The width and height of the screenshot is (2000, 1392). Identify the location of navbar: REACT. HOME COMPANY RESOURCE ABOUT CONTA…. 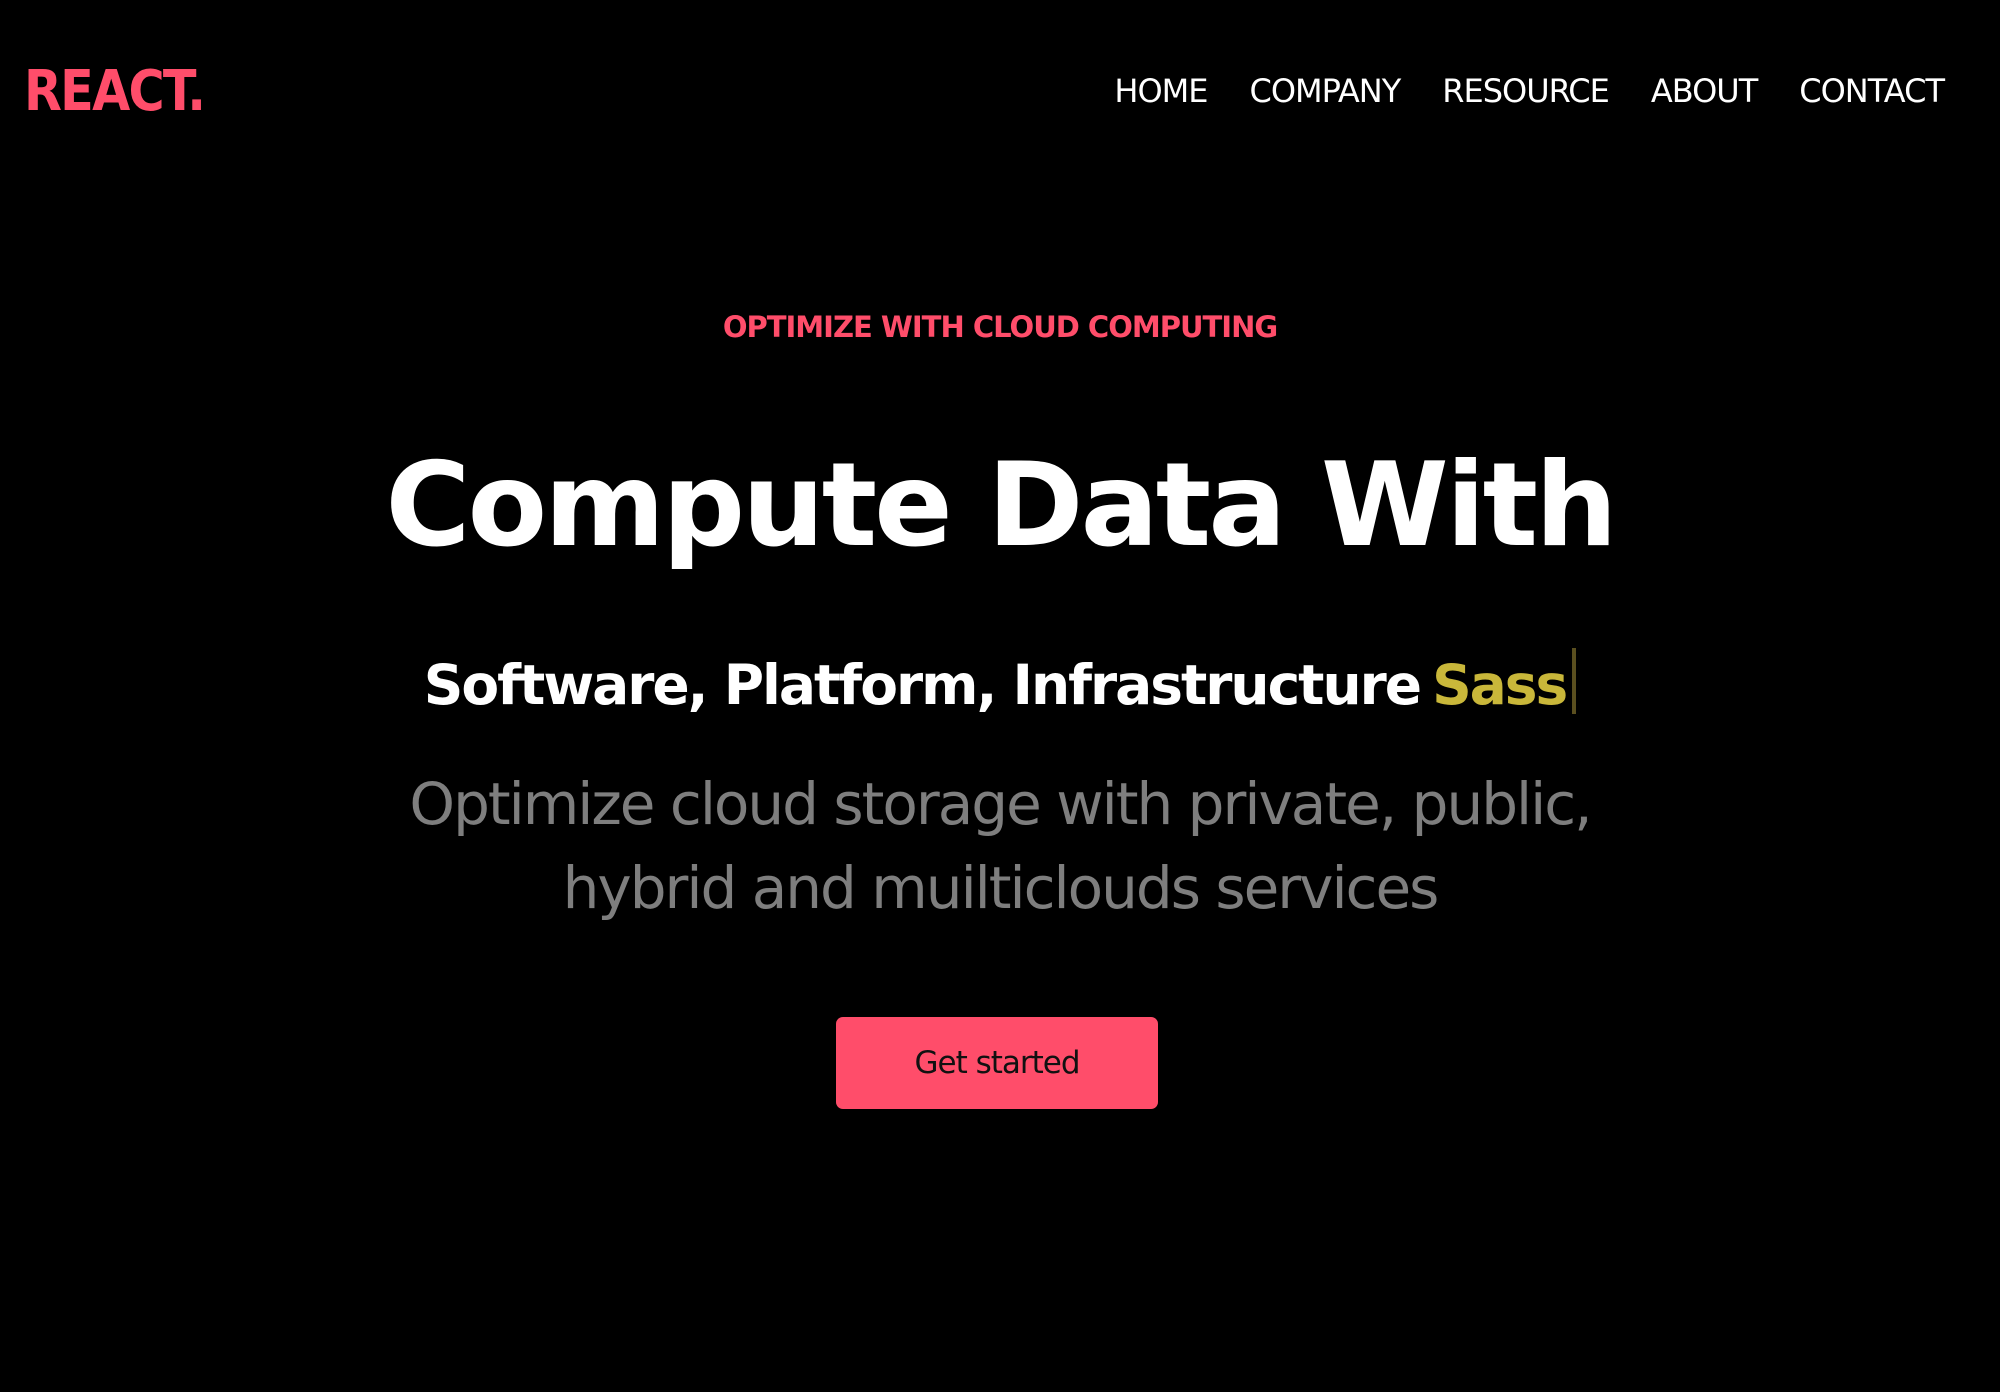
(1000, 90).